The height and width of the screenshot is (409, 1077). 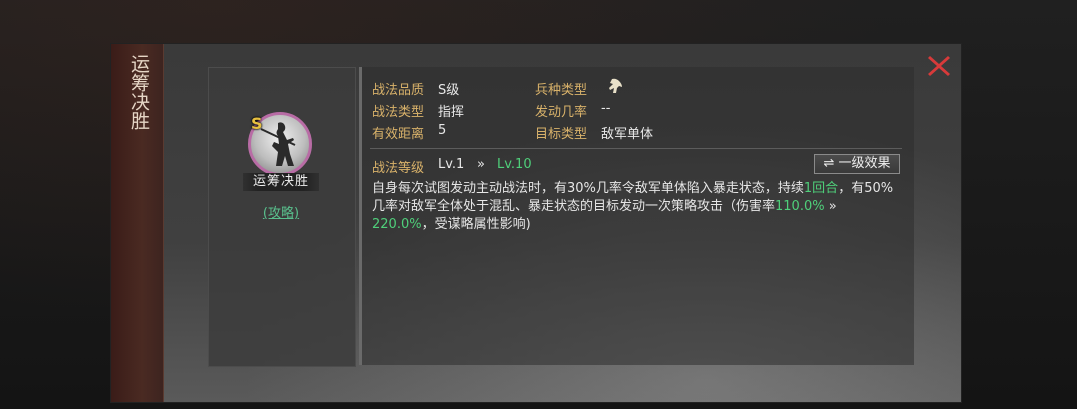 I want to click on close-icon, so click(x=939, y=66).